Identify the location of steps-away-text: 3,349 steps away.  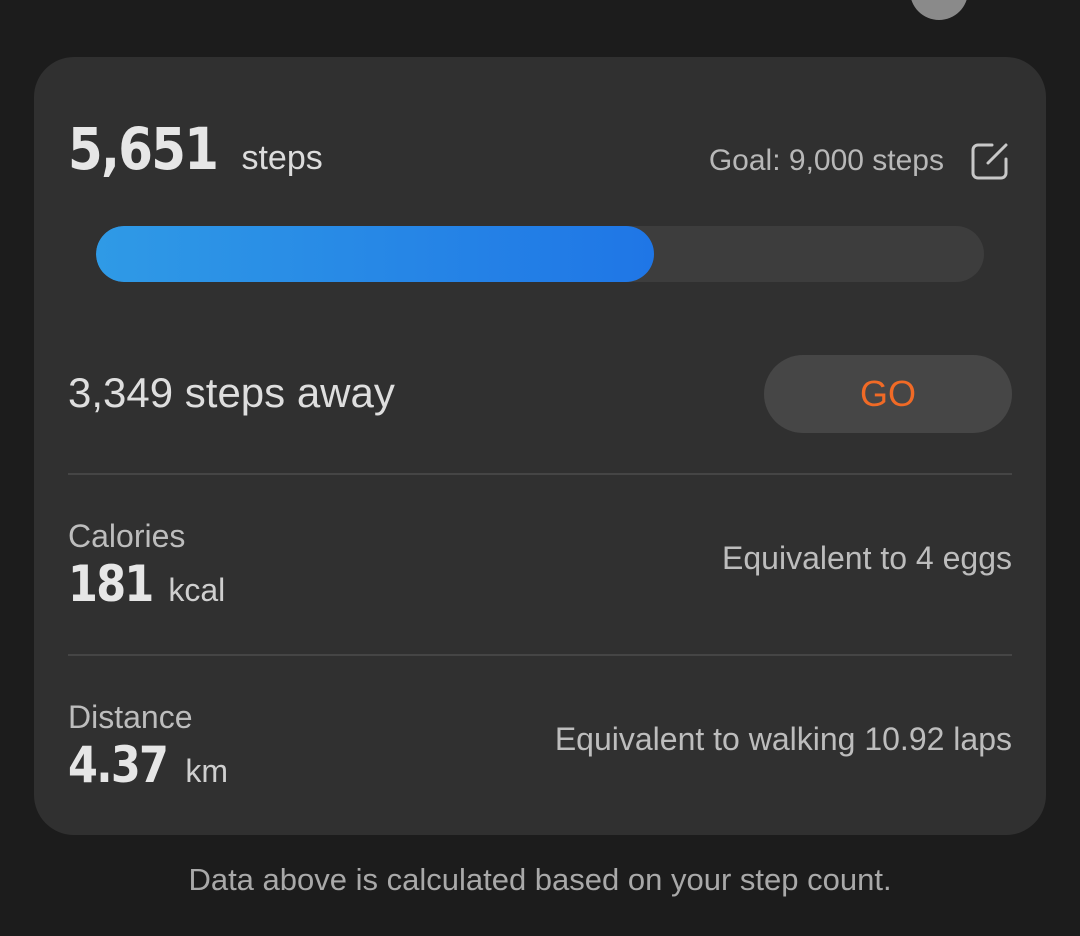
(231, 392).